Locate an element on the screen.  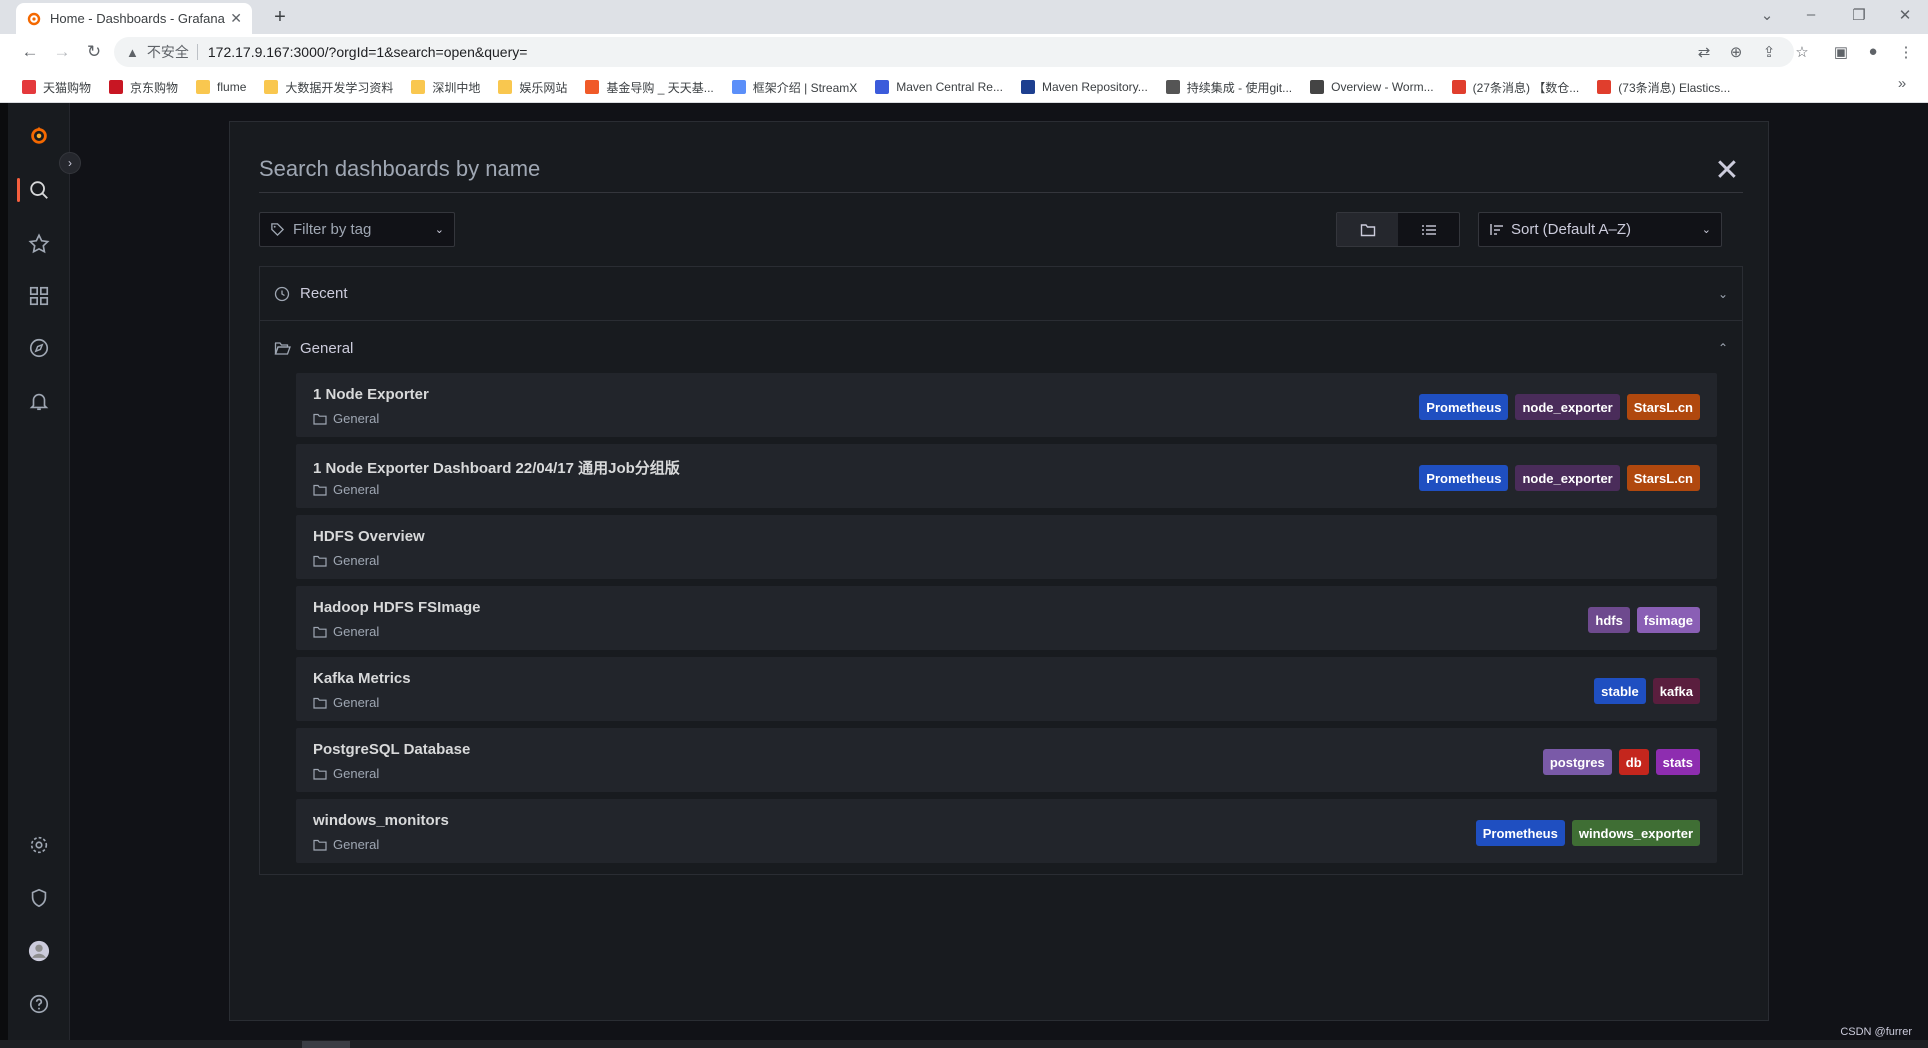
chevron-down-icon: ⌄ is located at coordinates (1723, 294).